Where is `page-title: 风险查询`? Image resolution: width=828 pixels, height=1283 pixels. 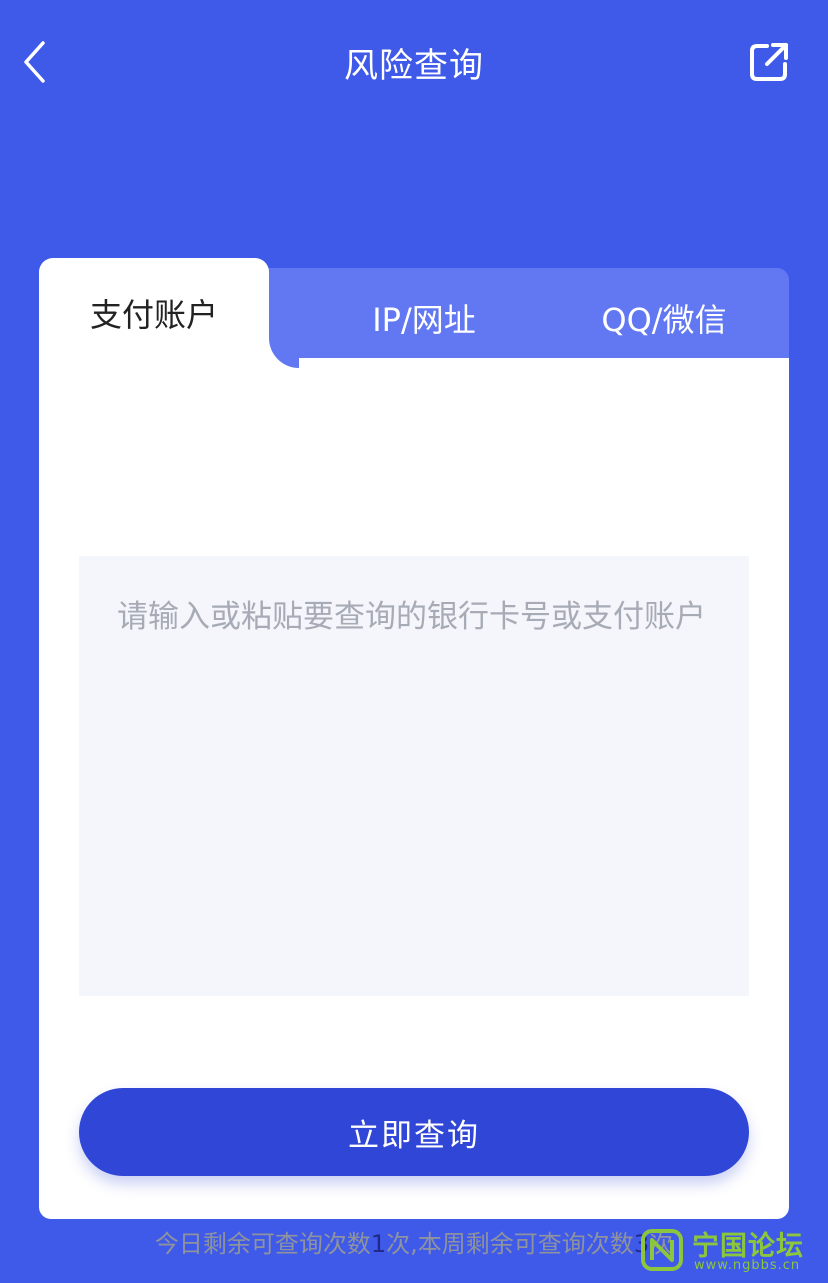 page-title: 风险查询 is located at coordinates (414, 66).